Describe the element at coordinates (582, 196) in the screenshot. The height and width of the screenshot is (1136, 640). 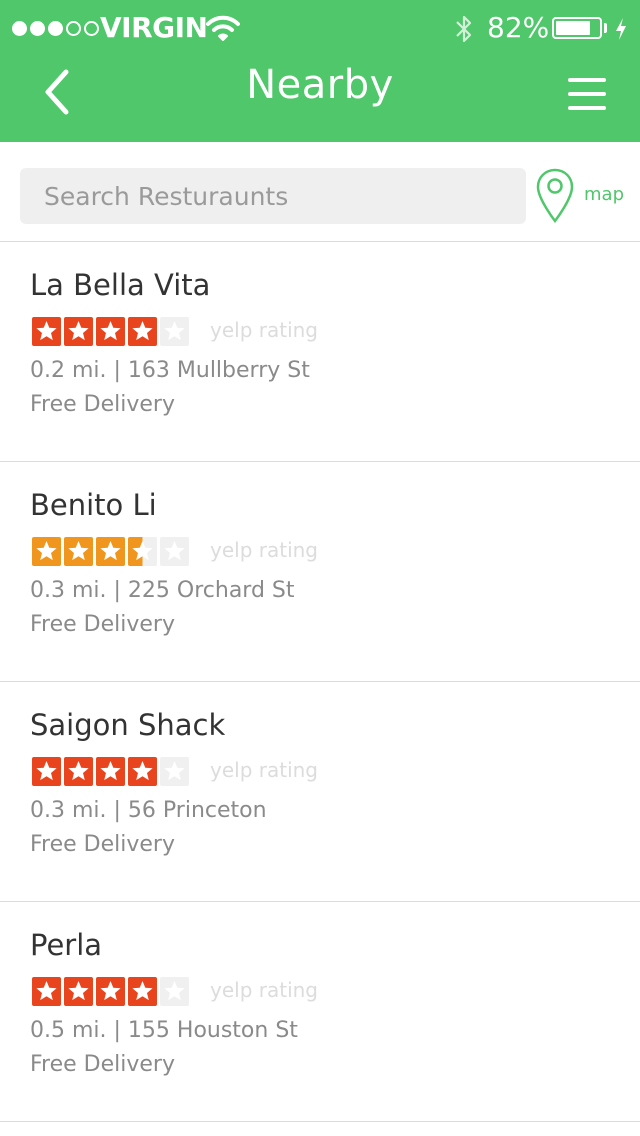
I see `map-button: map` at that location.